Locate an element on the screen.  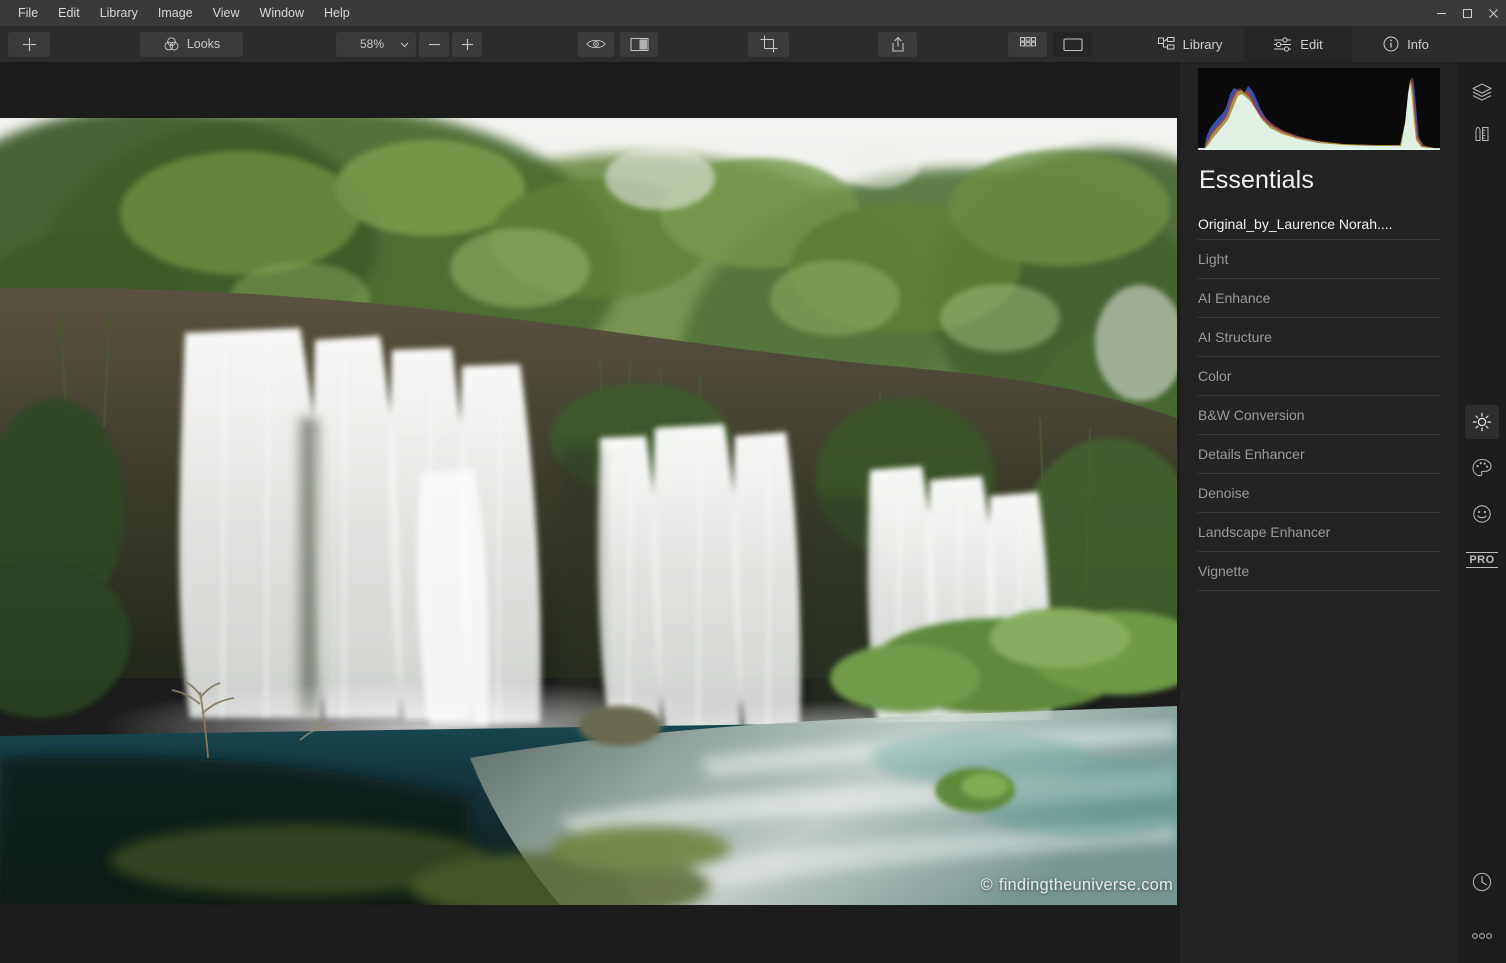
filter-row-vignette: Vignette is located at coordinates (1319, 571).